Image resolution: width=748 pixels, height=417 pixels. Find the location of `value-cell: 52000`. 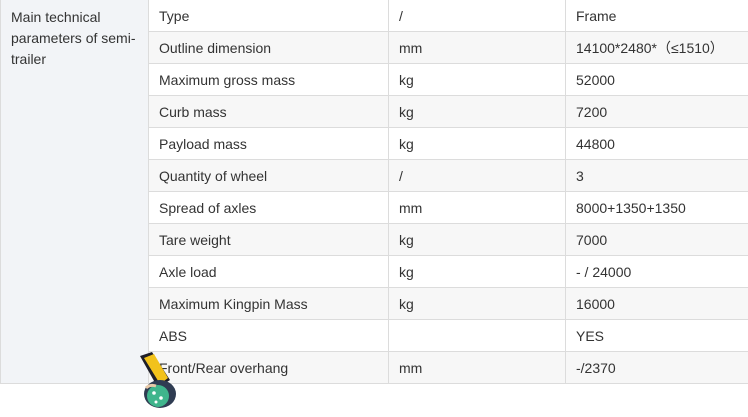

value-cell: 52000 is located at coordinates (657, 80).